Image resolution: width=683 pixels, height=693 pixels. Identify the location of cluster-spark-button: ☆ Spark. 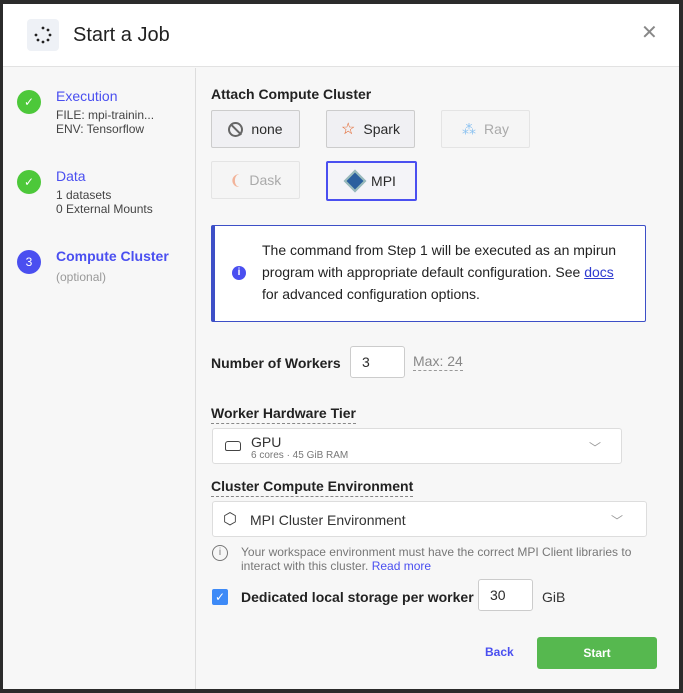
(370, 129).